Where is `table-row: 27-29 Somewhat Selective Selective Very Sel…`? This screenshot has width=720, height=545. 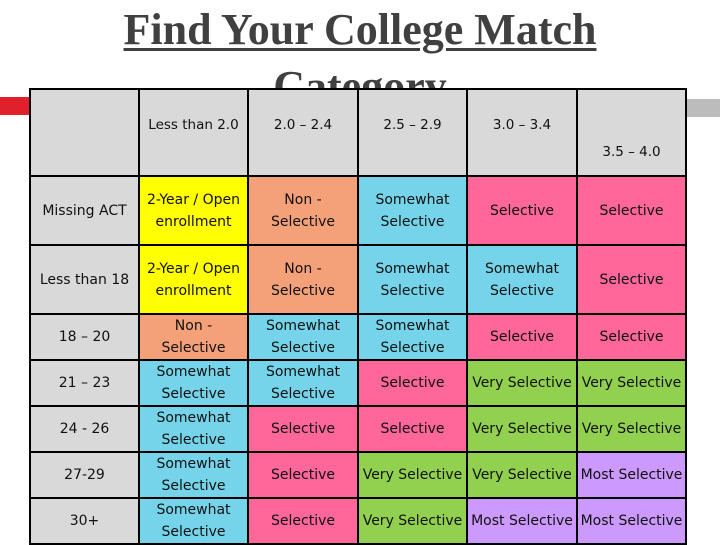 table-row: 27-29 Somewhat Selective Selective Very Sel… is located at coordinates (358, 475).